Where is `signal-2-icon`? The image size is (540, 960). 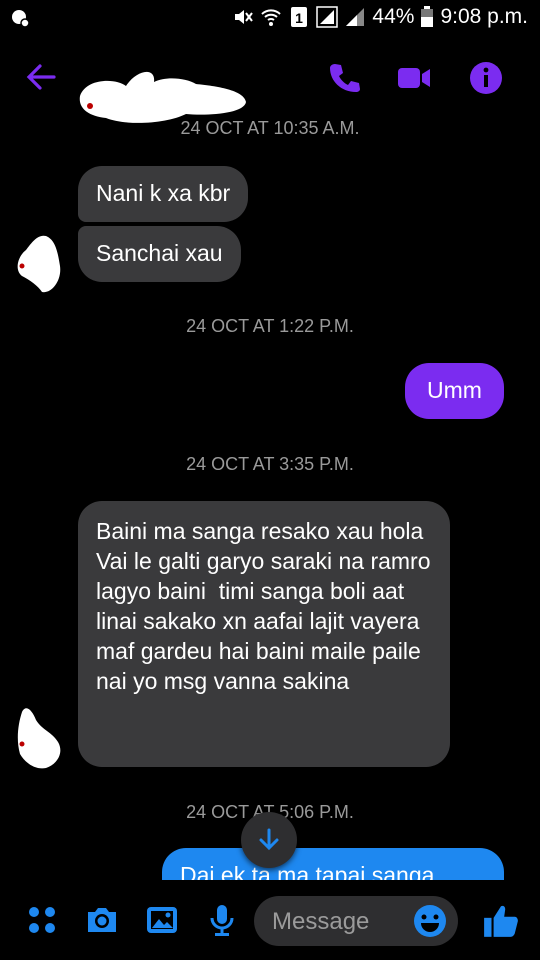
signal-2-icon is located at coordinates (355, 17).